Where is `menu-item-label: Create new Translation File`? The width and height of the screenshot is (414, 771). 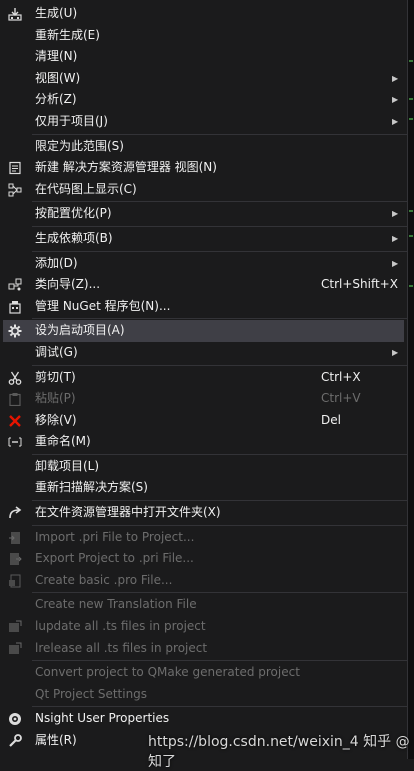 menu-item-label: Create new Translation File is located at coordinates (116, 604).